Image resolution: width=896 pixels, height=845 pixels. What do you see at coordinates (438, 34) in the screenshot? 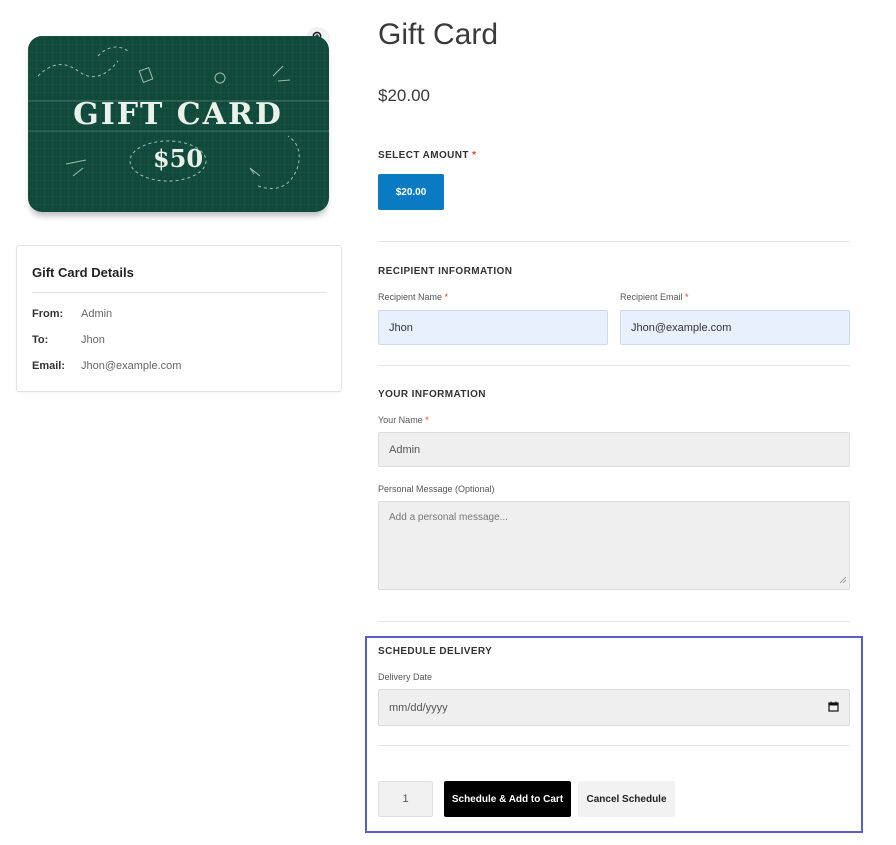
I see `product-title: Gift Card` at bounding box center [438, 34].